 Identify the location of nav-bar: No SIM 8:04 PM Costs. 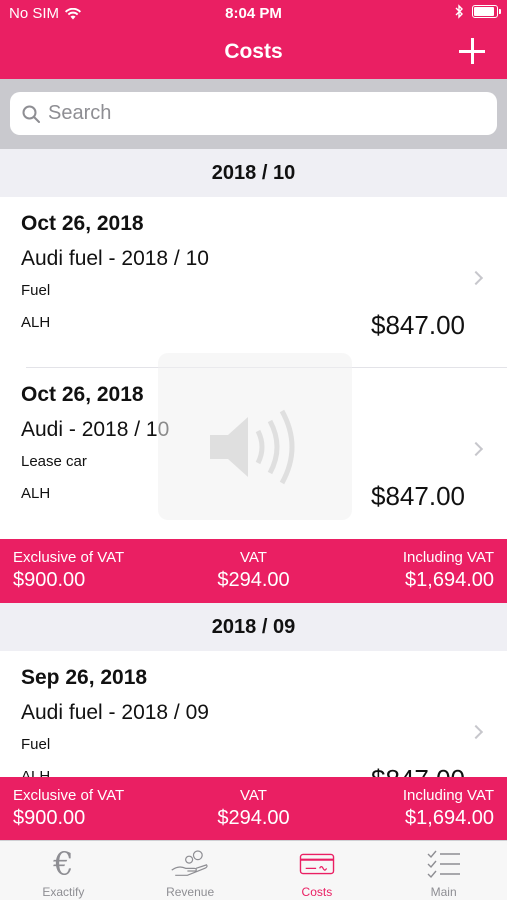
(253, 39).